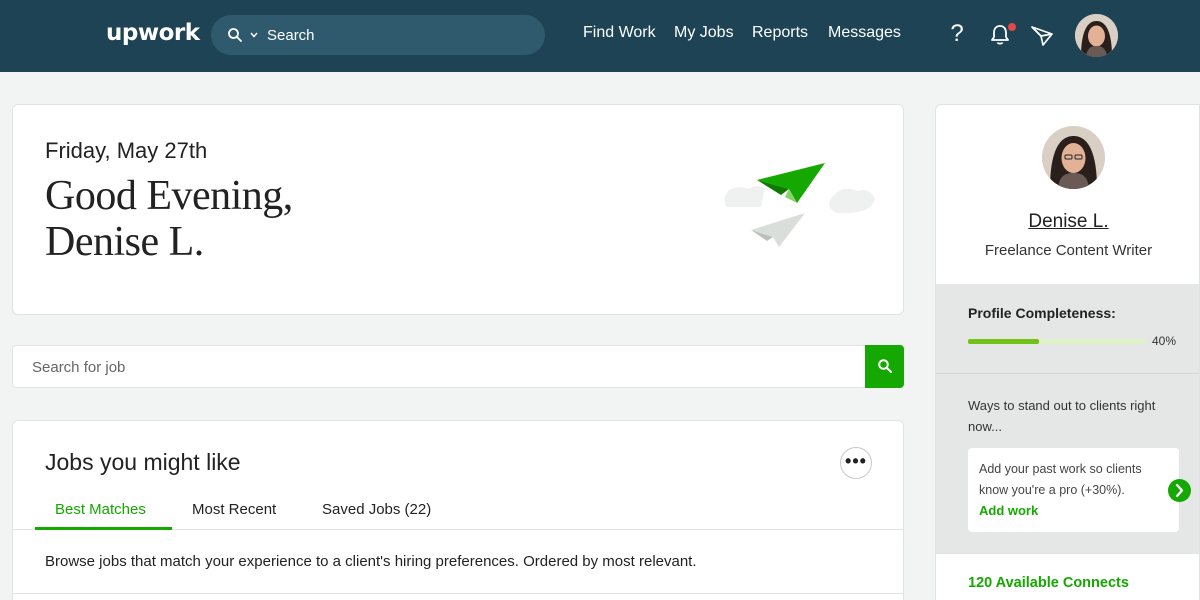 Image resolution: width=1200 pixels, height=600 pixels. I want to click on available-connects: 120 Available Connects, so click(1048, 583).